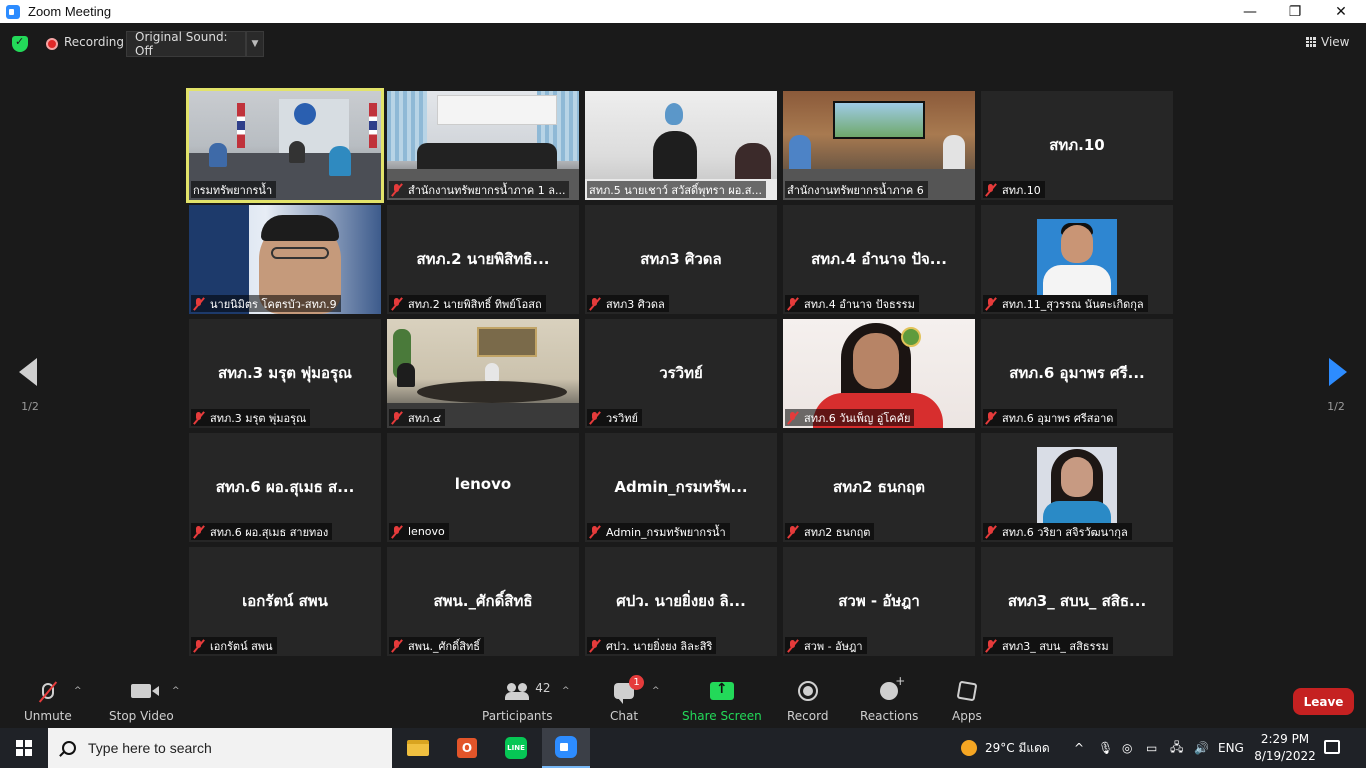 The height and width of the screenshot is (768, 1366). I want to click on original-sound-dropdown: ▼, so click(255, 44).